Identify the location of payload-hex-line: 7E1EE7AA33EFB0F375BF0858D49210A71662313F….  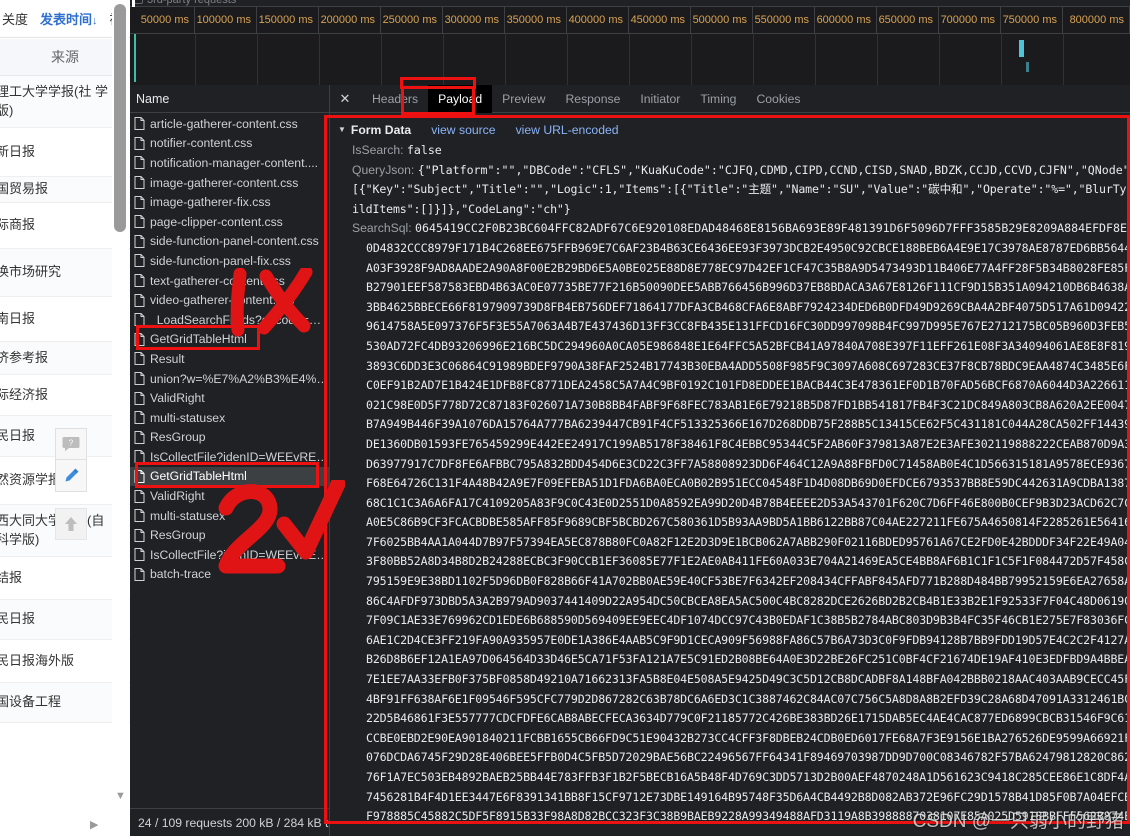
(748, 679).